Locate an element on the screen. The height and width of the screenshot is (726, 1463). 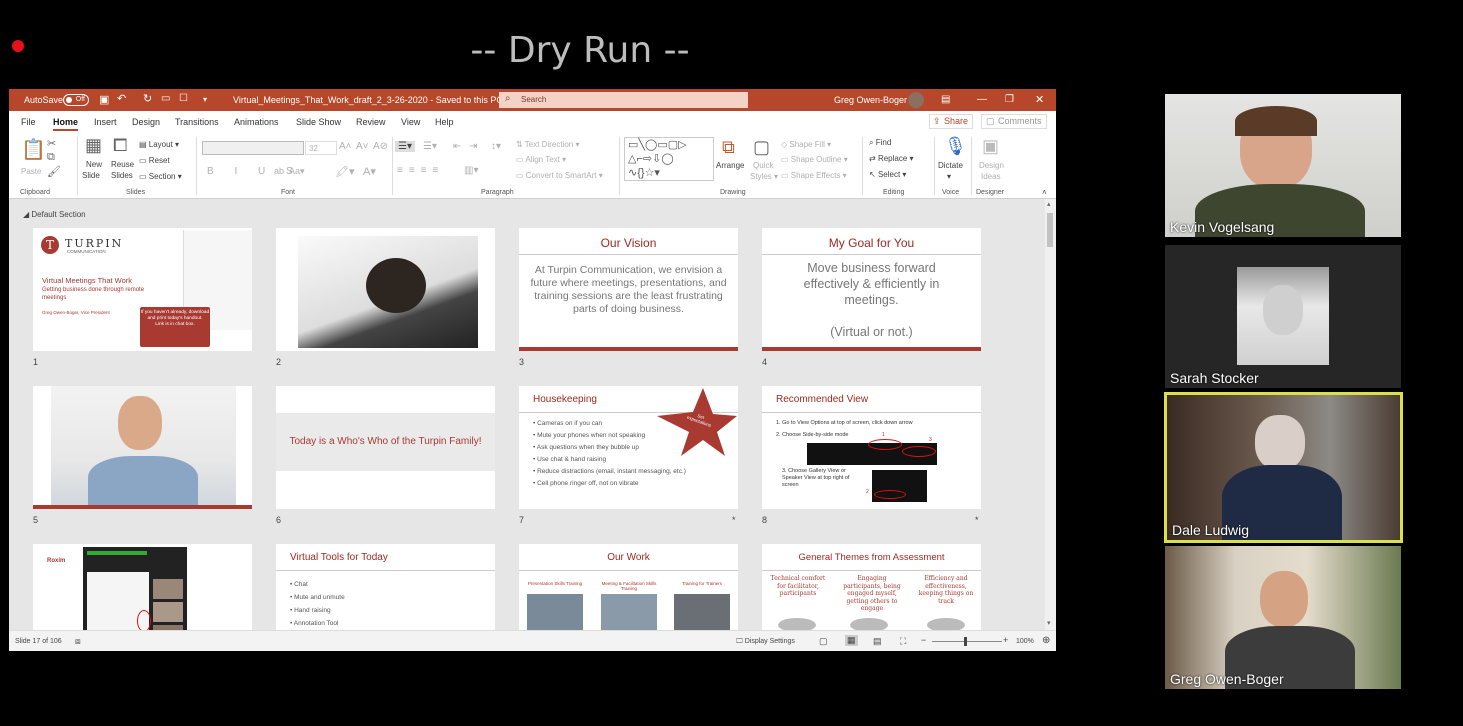
zoom-slider is located at coordinates (967, 641).